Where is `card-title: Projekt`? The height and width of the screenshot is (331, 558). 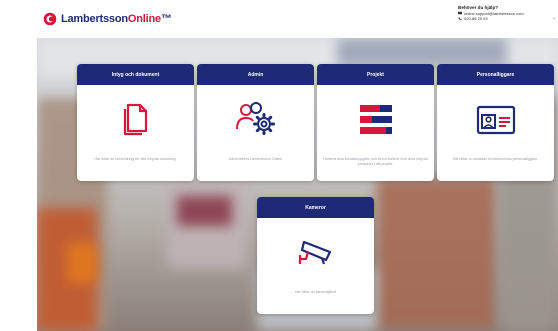
card-title: Projekt is located at coordinates (375, 74).